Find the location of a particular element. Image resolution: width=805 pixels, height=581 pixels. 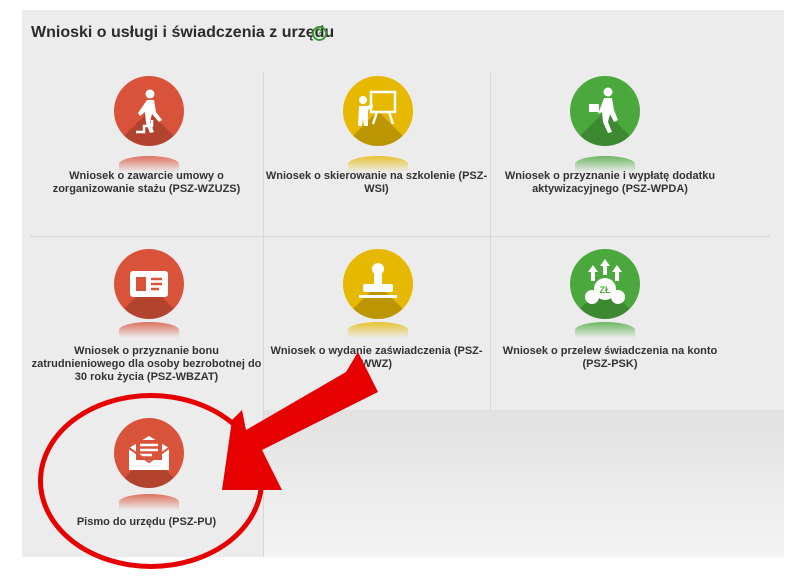

annotation-arrow is located at coordinates (300, 421).